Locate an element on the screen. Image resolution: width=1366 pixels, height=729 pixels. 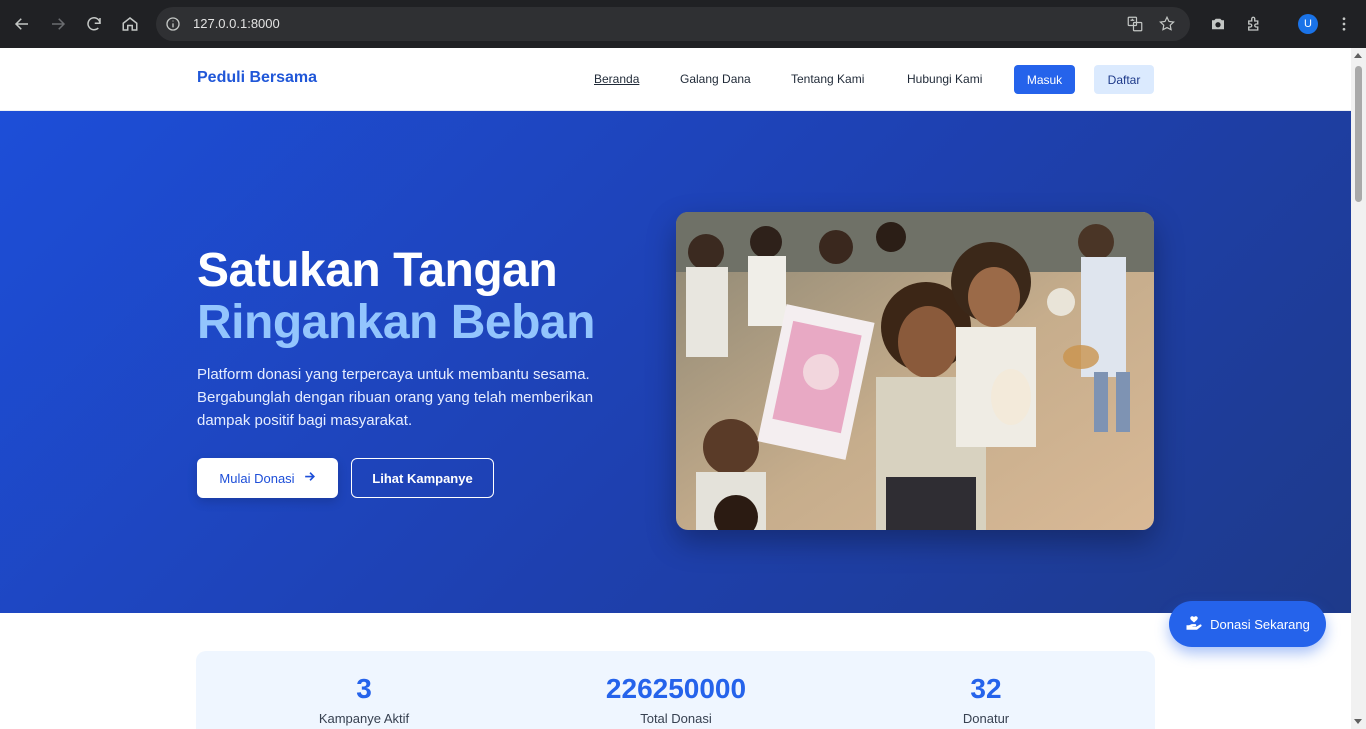
donate-now-label: Donasi Sekarang is located at coordinates (1260, 624).